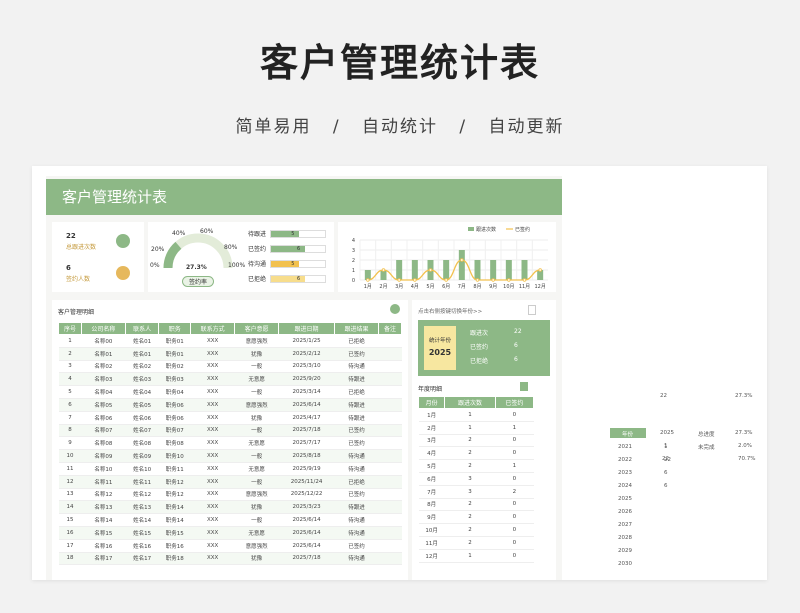 Image resolution: width=800 pixels, height=613 pixels. Describe the element at coordinates (476, 517) in the screenshot. I see `month-row: 9月 2 0` at that location.